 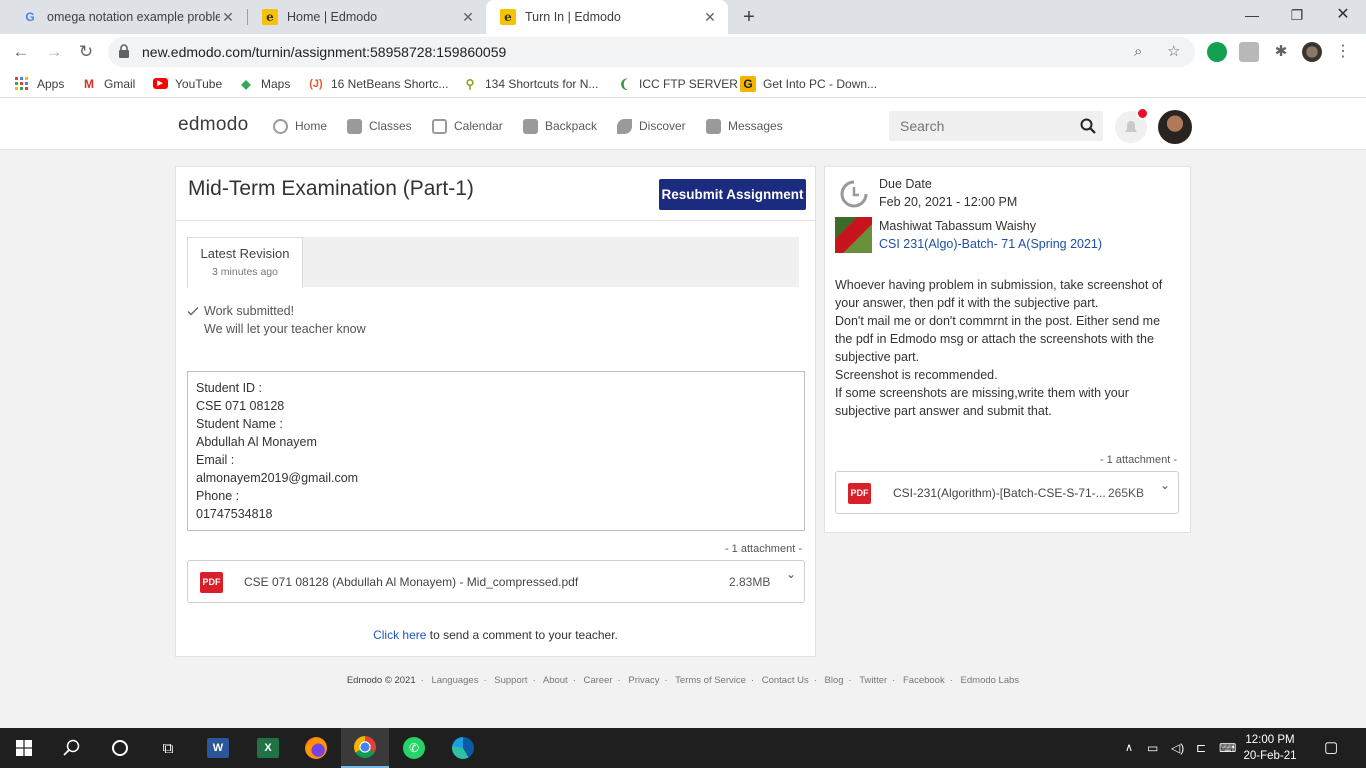 What do you see at coordinates (414, 748) in the screenshot?
I see `taskbar-whatsapp: ✆` at bounding box center [414, 748].